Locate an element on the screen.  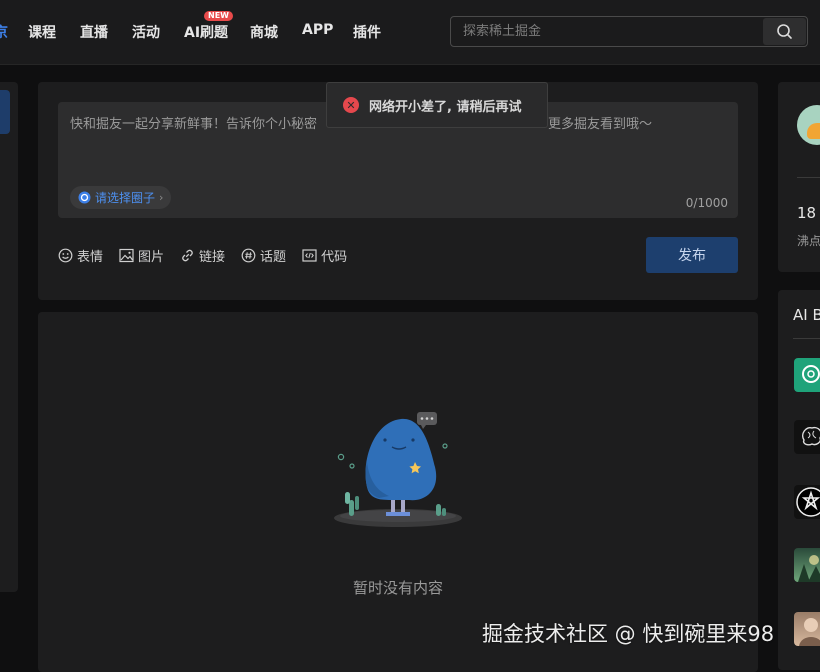
code-button: 代码 is located at coordinates (324, 255).